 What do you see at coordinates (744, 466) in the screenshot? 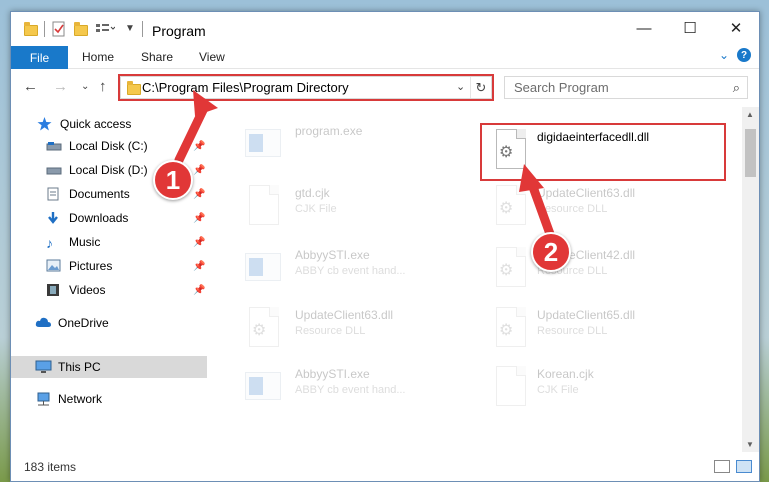
I see `large-icons-view-icon` at bounding box center [744, 466].